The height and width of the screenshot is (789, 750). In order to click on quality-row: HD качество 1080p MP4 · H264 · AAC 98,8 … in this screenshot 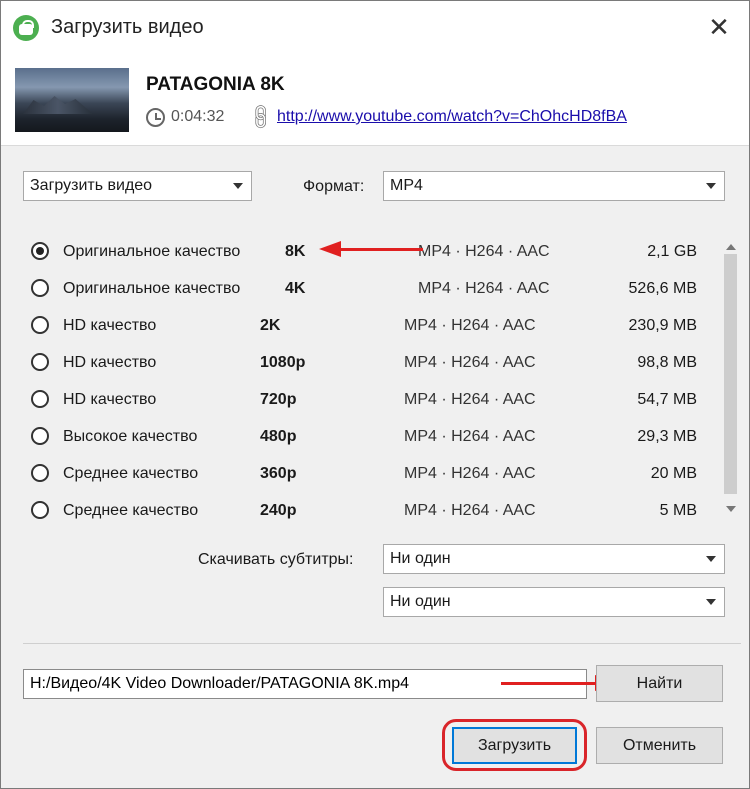, I will do `click(373, 363)`.